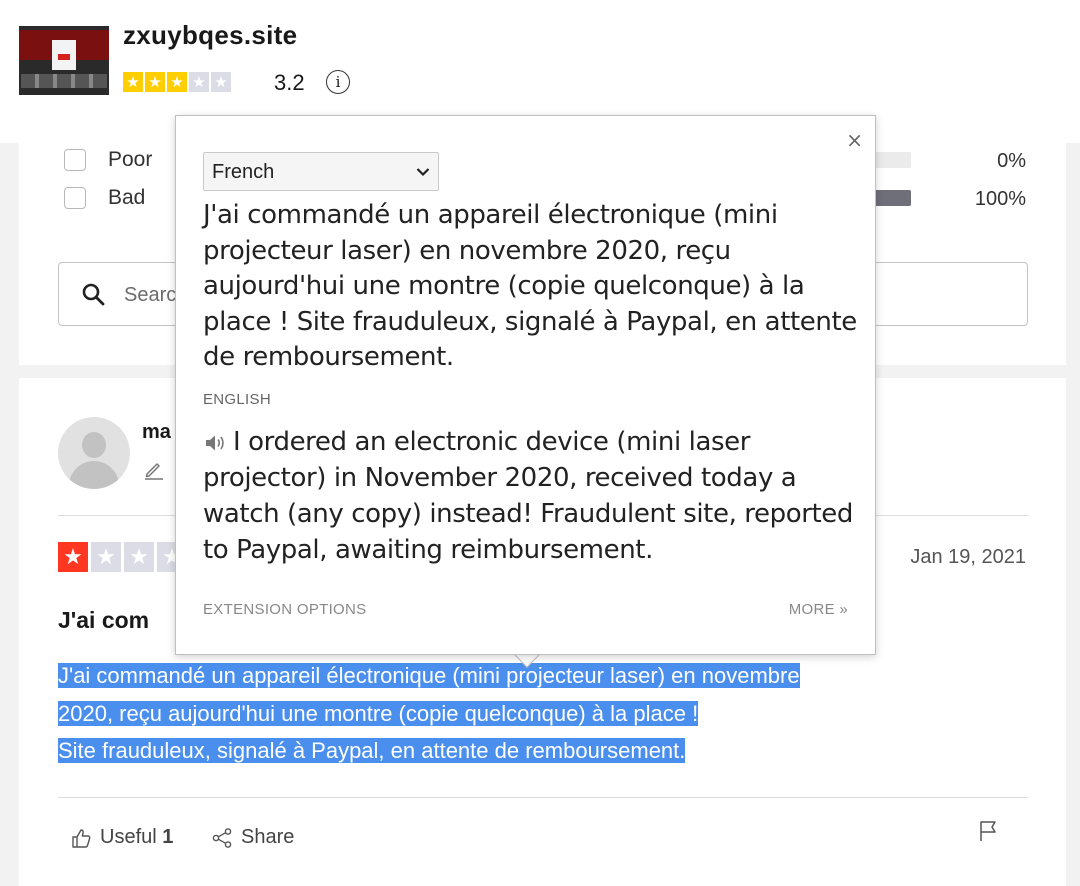  I want to click on share-icon, so click(222, 837).